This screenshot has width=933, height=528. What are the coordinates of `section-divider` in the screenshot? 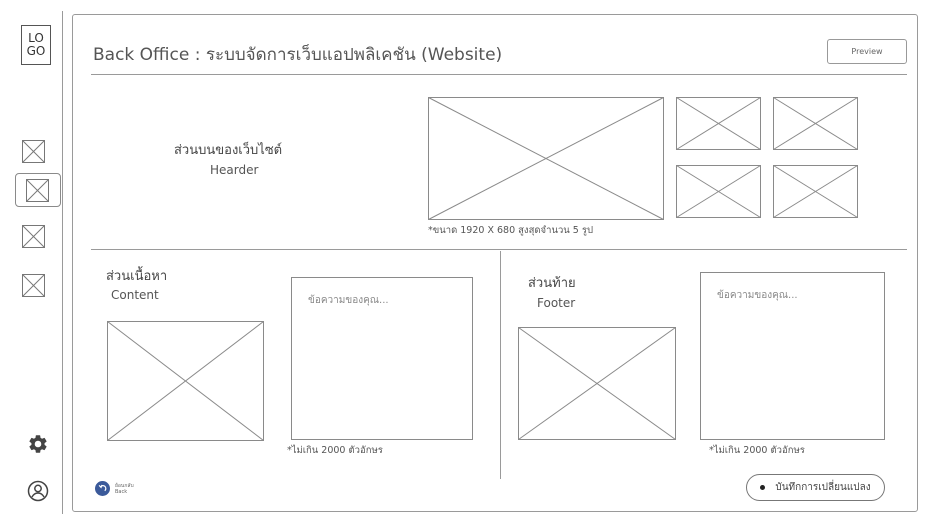 It's located at (499, 249).